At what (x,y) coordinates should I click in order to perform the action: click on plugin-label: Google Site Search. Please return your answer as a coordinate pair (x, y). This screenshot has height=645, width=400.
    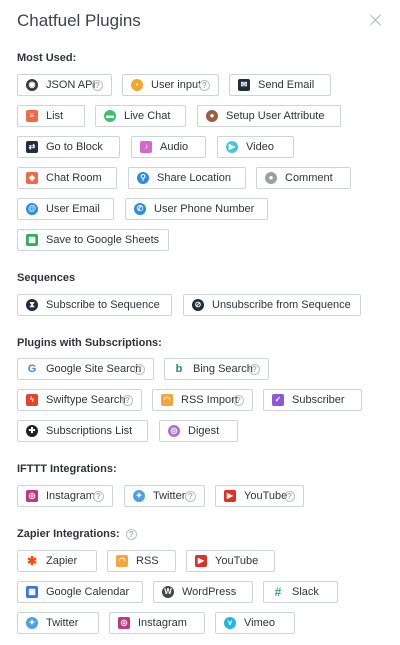
    Looking at the image, I should click on (94, 369).